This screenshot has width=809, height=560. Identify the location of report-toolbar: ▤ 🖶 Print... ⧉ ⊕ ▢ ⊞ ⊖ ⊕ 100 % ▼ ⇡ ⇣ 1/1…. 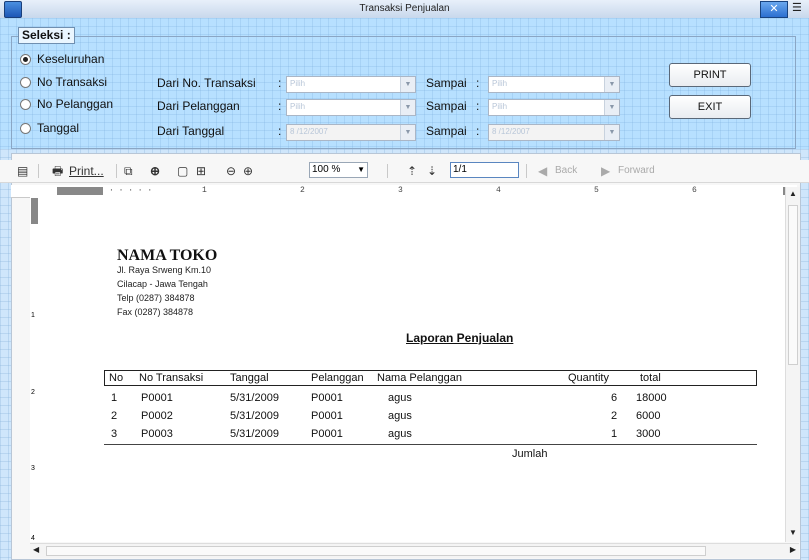
(404, 171).